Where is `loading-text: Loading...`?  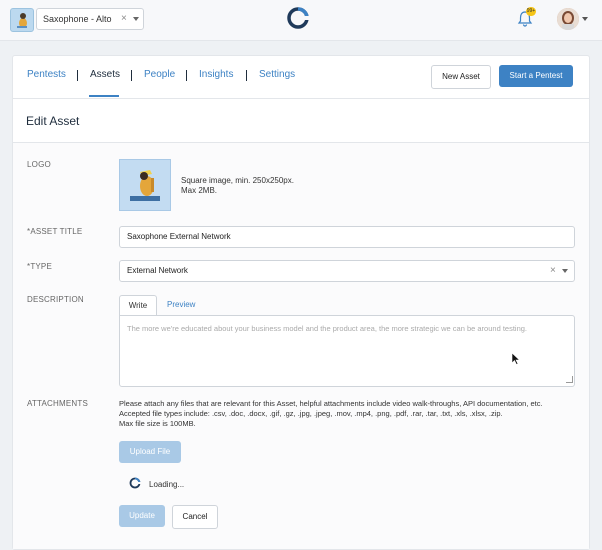 loading-text: Loading... is located at coordinates (167, 484).